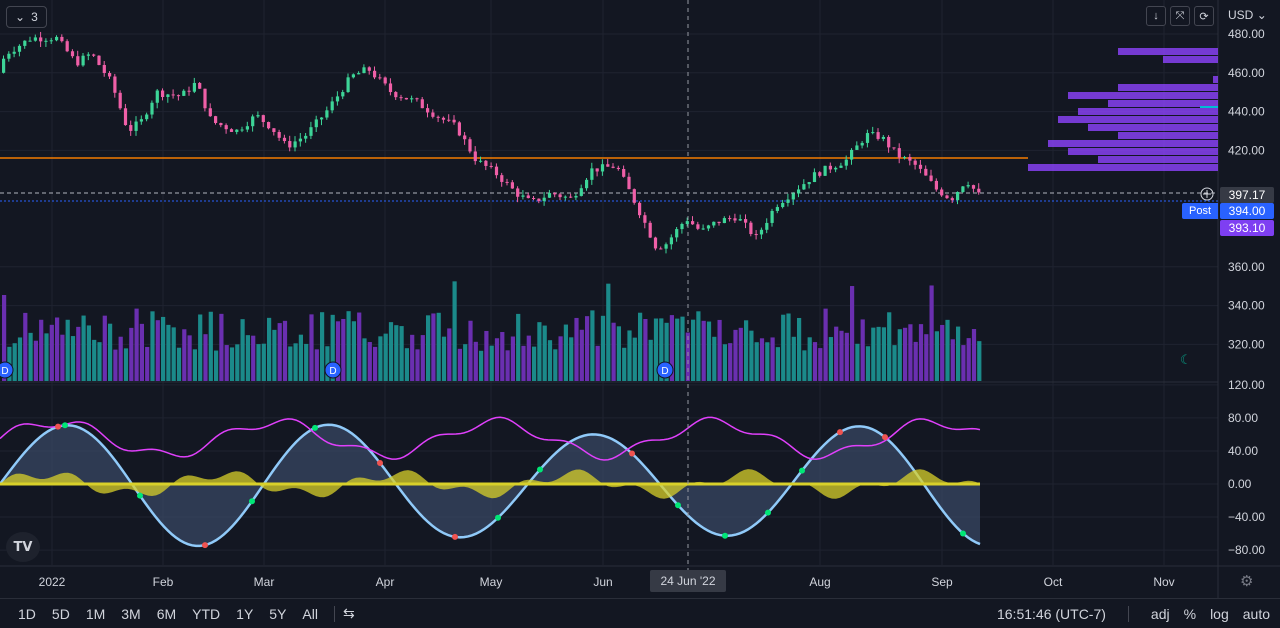 This screenshot has height=628, width=1280. Describe the element at coordinates (1180, 16) in the screenshot. I see `collapse-icon: ⤧` at that location.